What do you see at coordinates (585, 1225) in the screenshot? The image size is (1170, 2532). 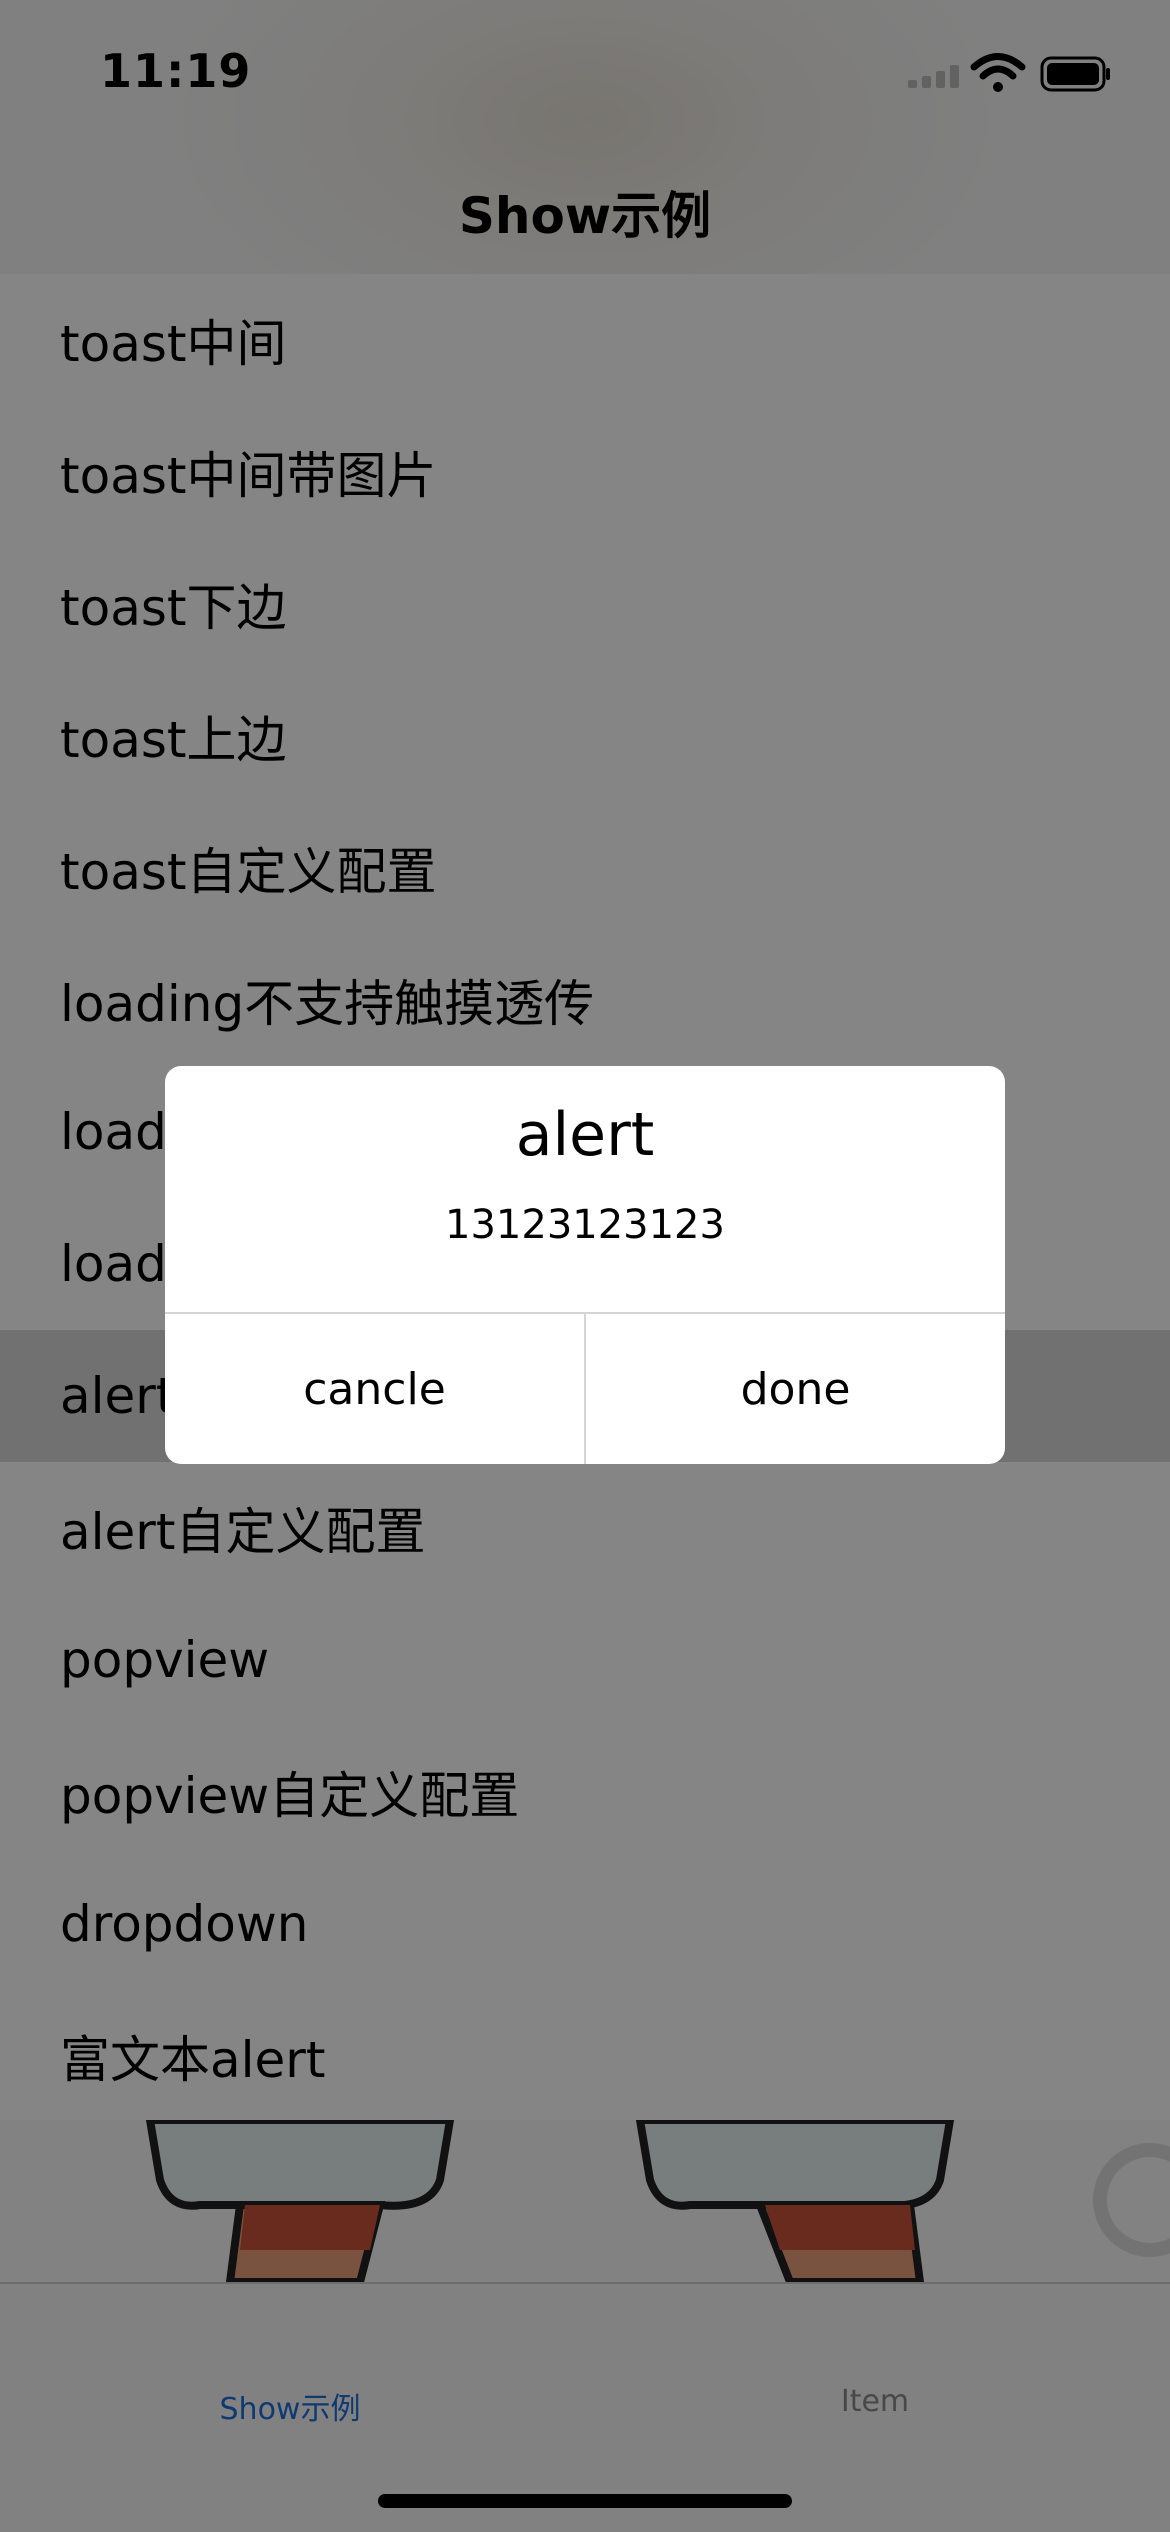 I see `alert-message: 13123123123` at bounding box center [585, 1225].